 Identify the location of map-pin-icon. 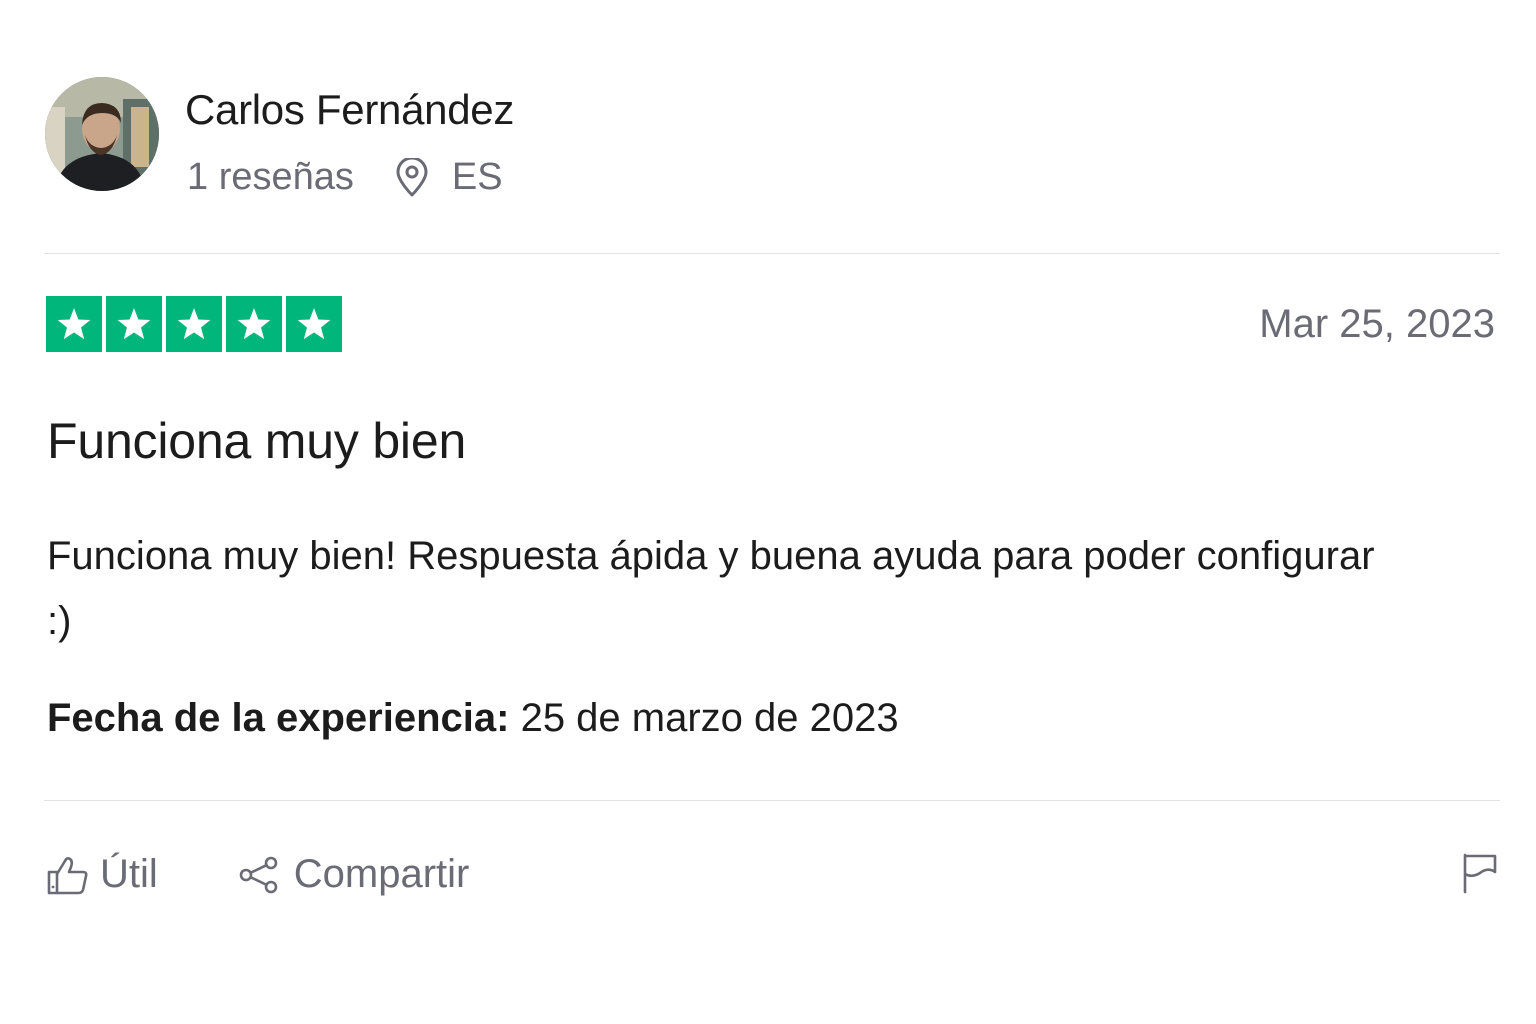
(412, 176).